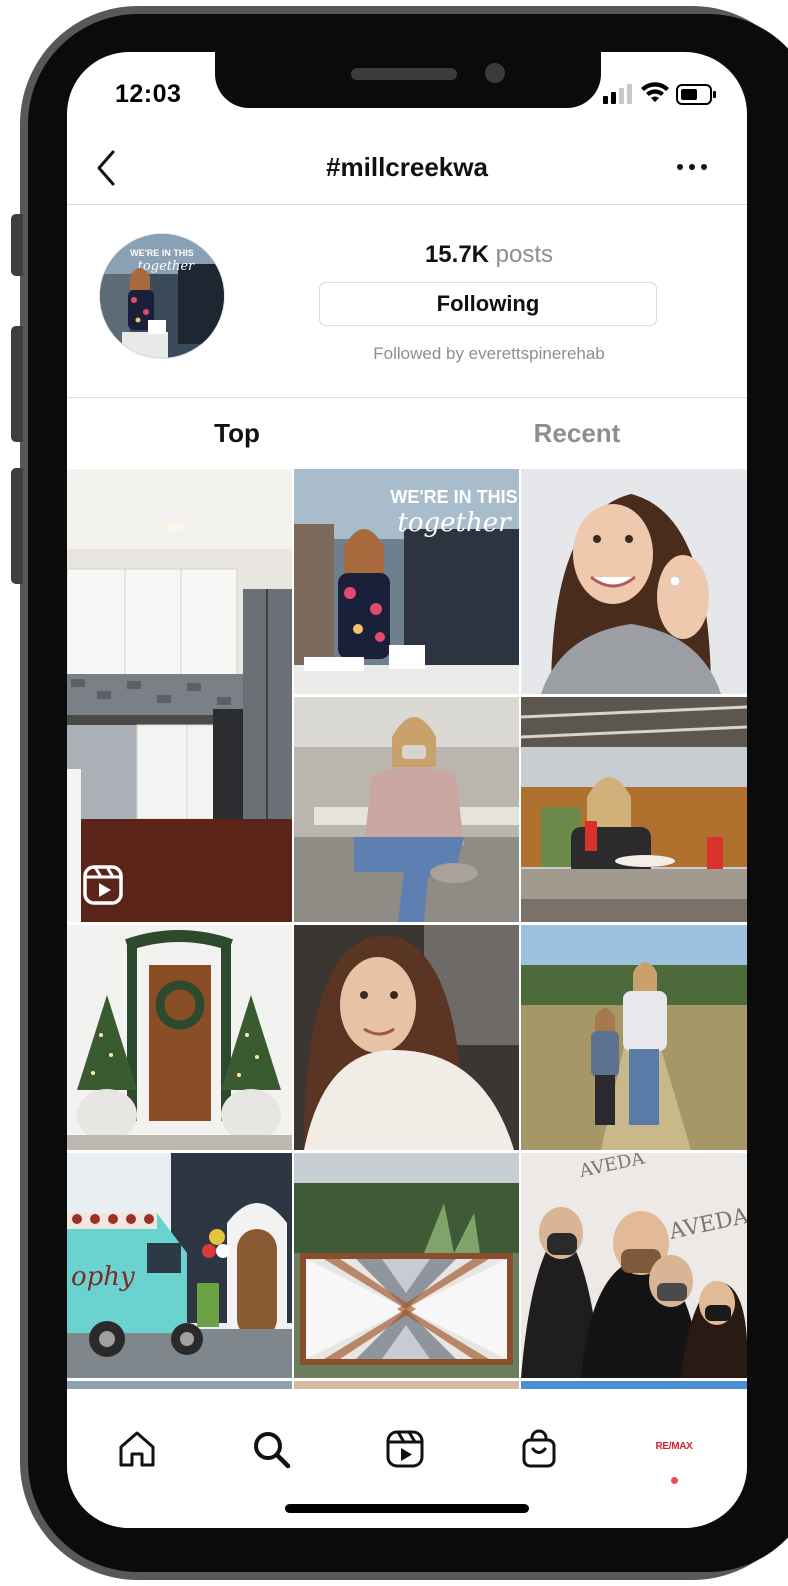 The height and width of the screenshot is (1586, 788). I want to click on reels-icon, so click(405, 1449).